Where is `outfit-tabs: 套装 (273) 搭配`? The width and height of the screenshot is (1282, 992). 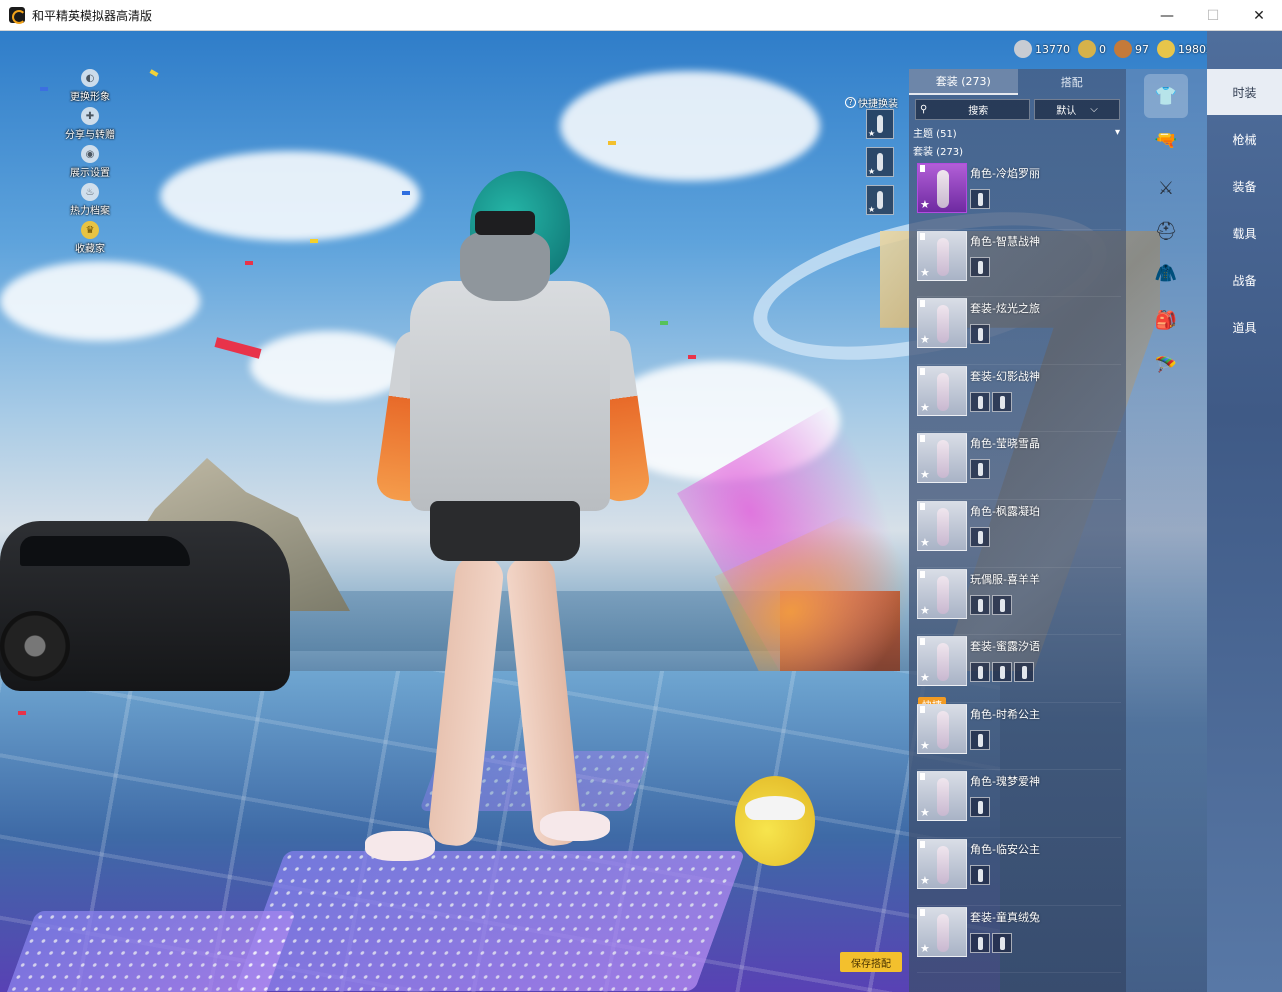 outfit-tabs: 套装 (273) 搭配 is located at coordinates (1017, 82).